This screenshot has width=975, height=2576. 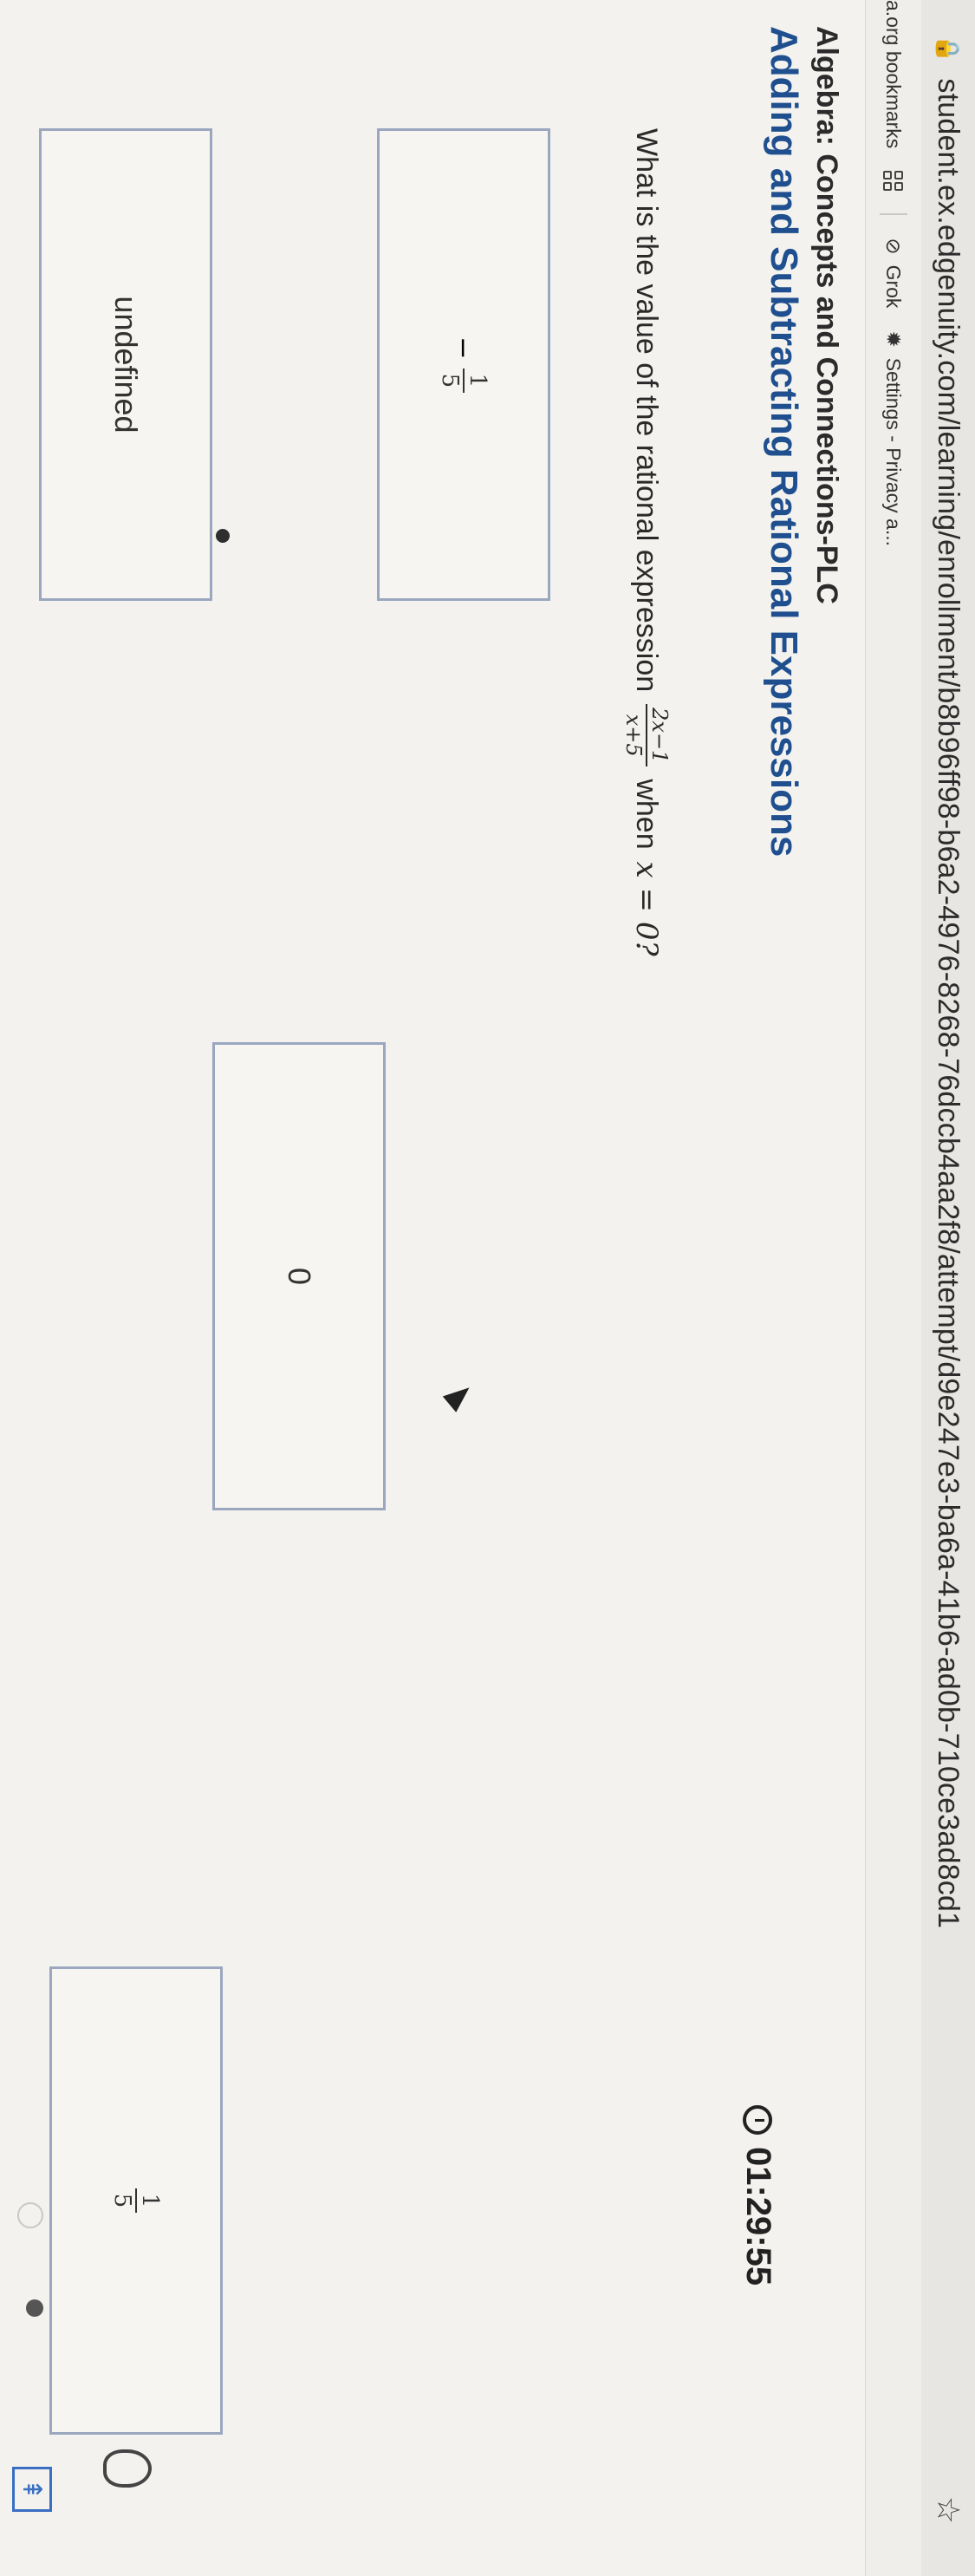 I want to click on gear-icon: ✹, so click(x=894, y=339).